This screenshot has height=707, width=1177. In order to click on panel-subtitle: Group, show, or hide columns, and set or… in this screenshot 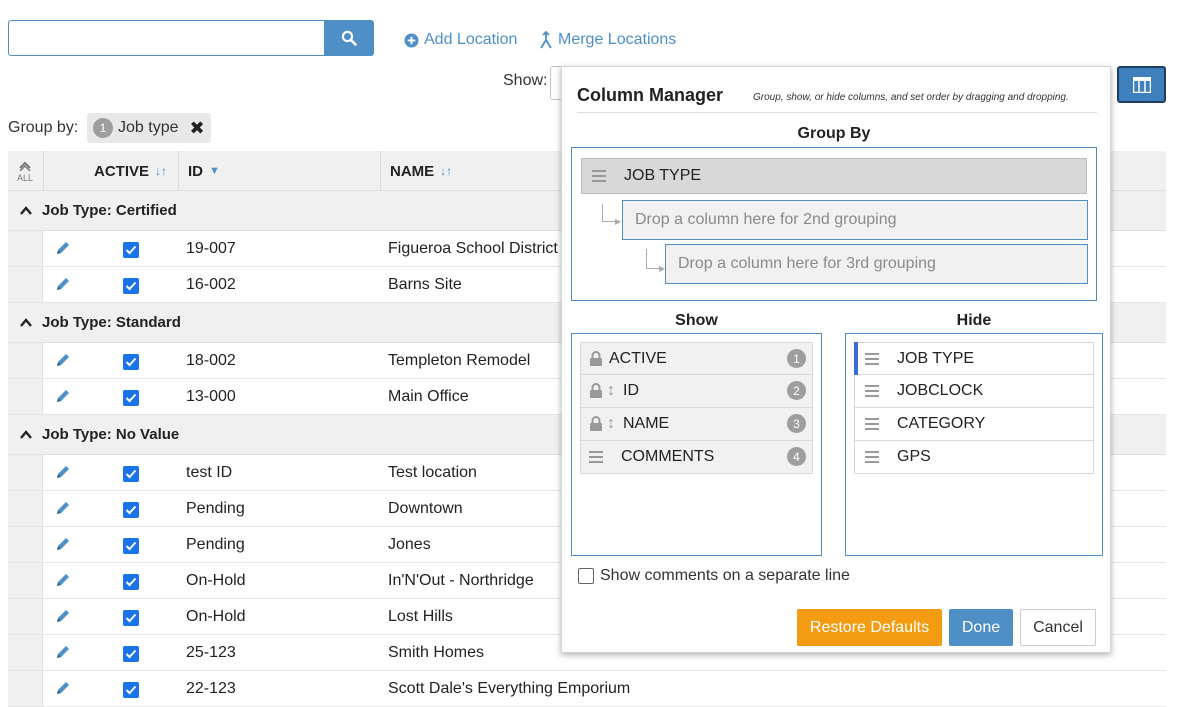, I will do `click(911, 97)`.